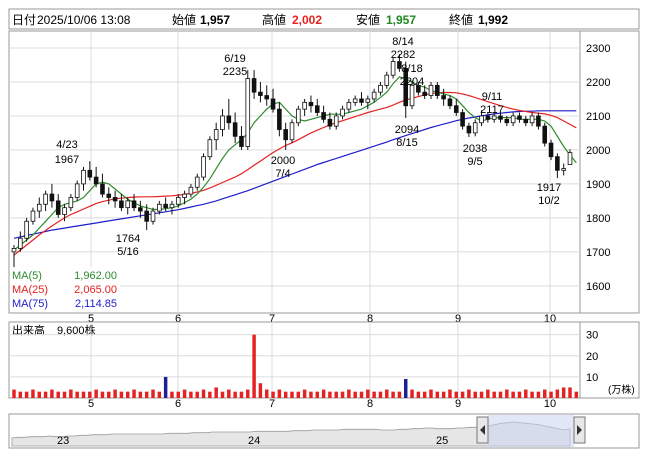 The height and width of the screenshot is (470, 653). Describe the element at coordinates (84, 20) in the screenshot. I see `date-value: 2025/10/06 13:08` at that location.